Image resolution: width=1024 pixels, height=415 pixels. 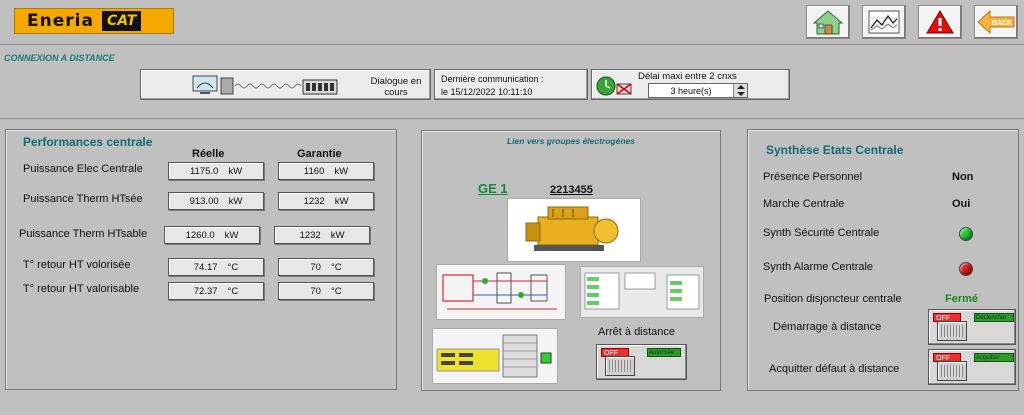 What do you see at coordinates (208, 154) in the screenshot?
I see `col-real-header: Réelle` at bounding box center [208, 154].